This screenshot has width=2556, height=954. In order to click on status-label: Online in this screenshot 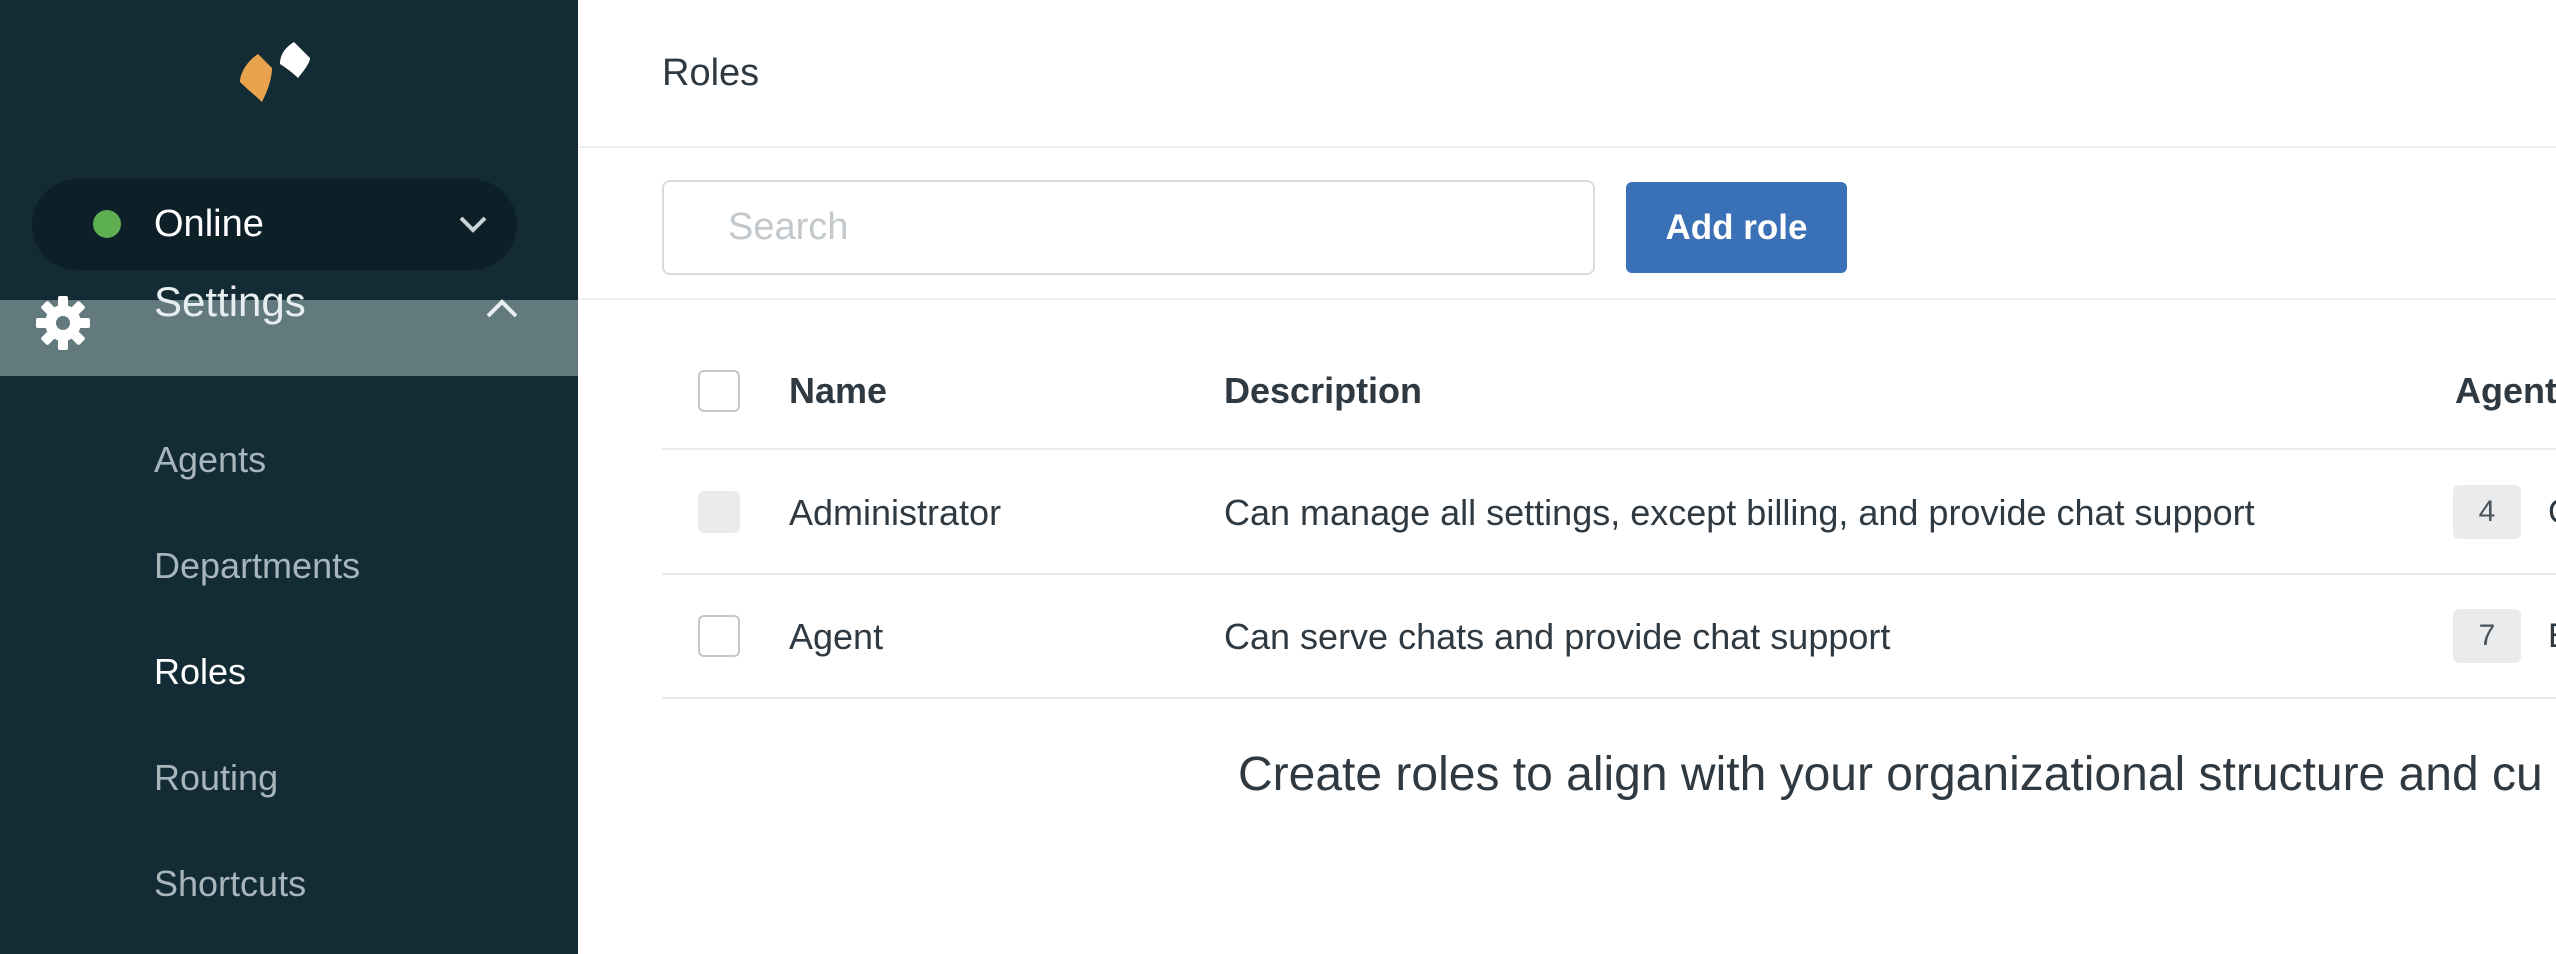, I will do `click(209, 224)`.